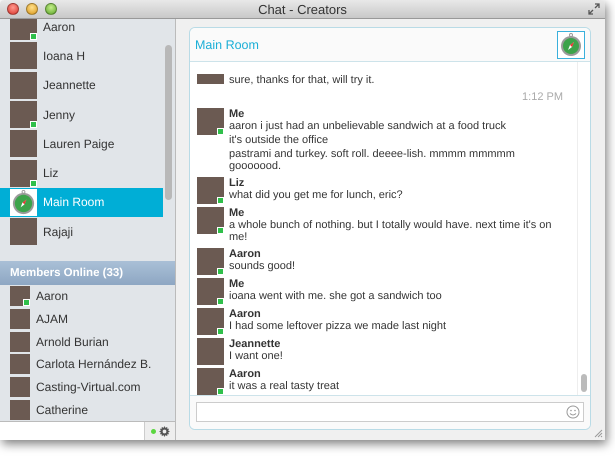  What do you see at coordinates (87, 296) in the screenshot?
I see `member-item: Aaron` at bounding box center [87, 296].